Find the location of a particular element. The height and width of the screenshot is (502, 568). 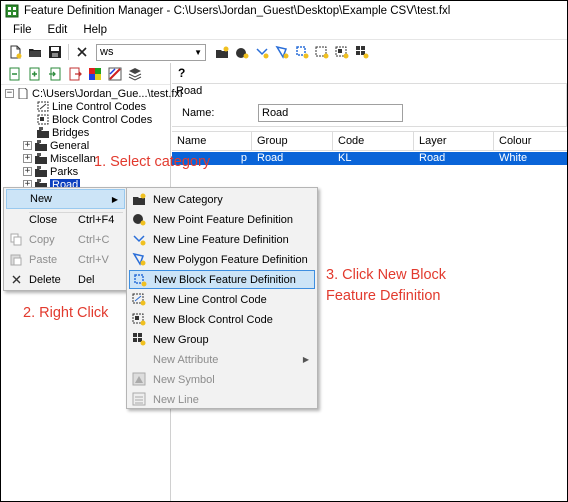

context-menu-copy: Copy Ctrl+C is located at coordinates (65, 240).